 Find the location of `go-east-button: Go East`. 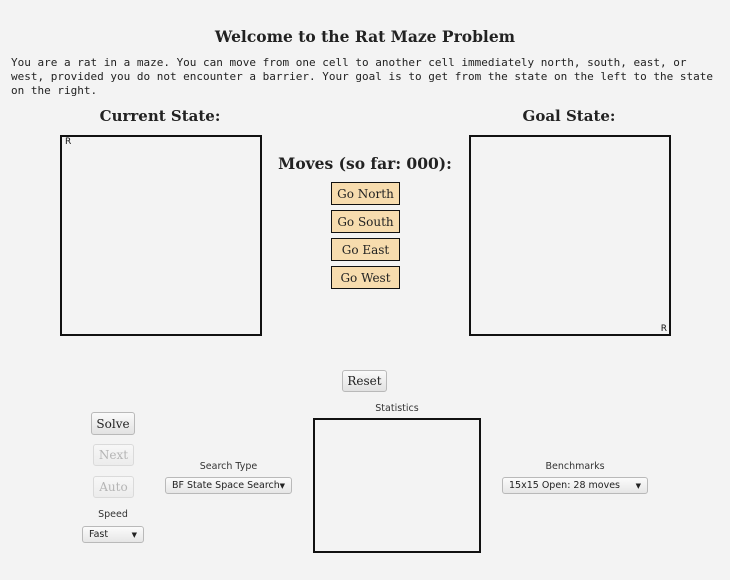

go-east-button: Go East is located at coordinates (365, 249).